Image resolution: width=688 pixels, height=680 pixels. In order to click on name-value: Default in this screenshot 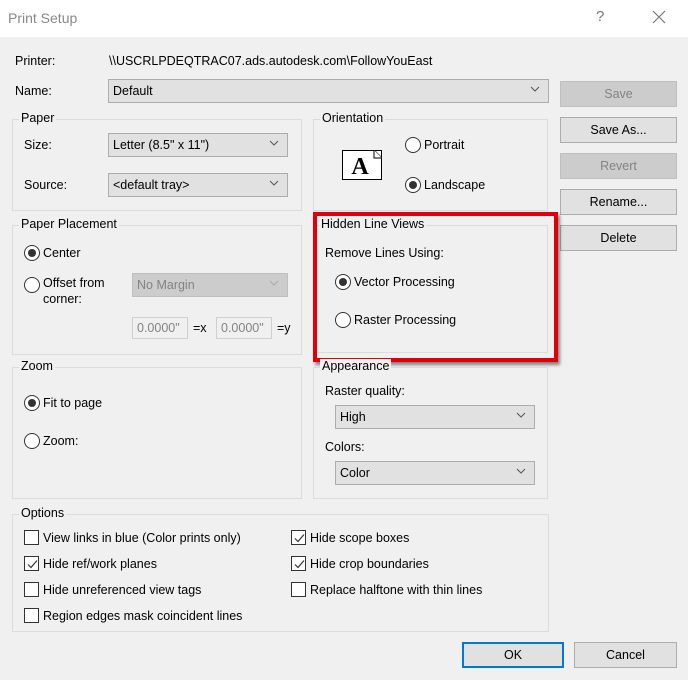, I will do `click(133, 91)`.